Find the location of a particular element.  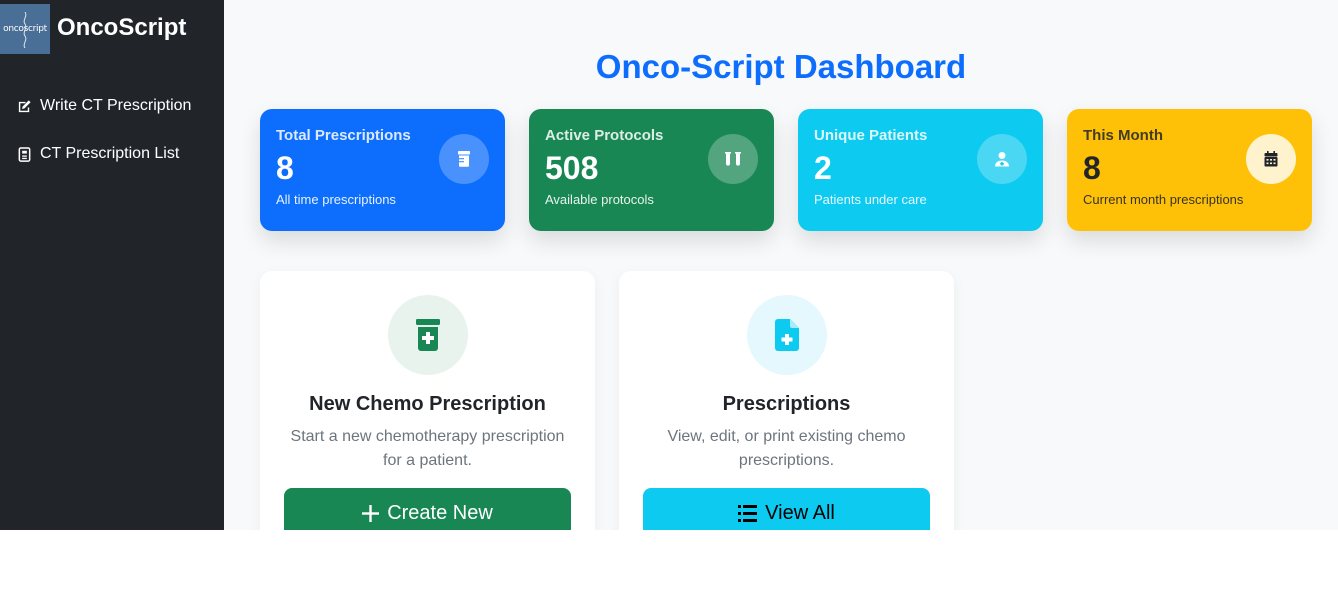

action-title: Prescriptions is located at coordinates (786, 404).